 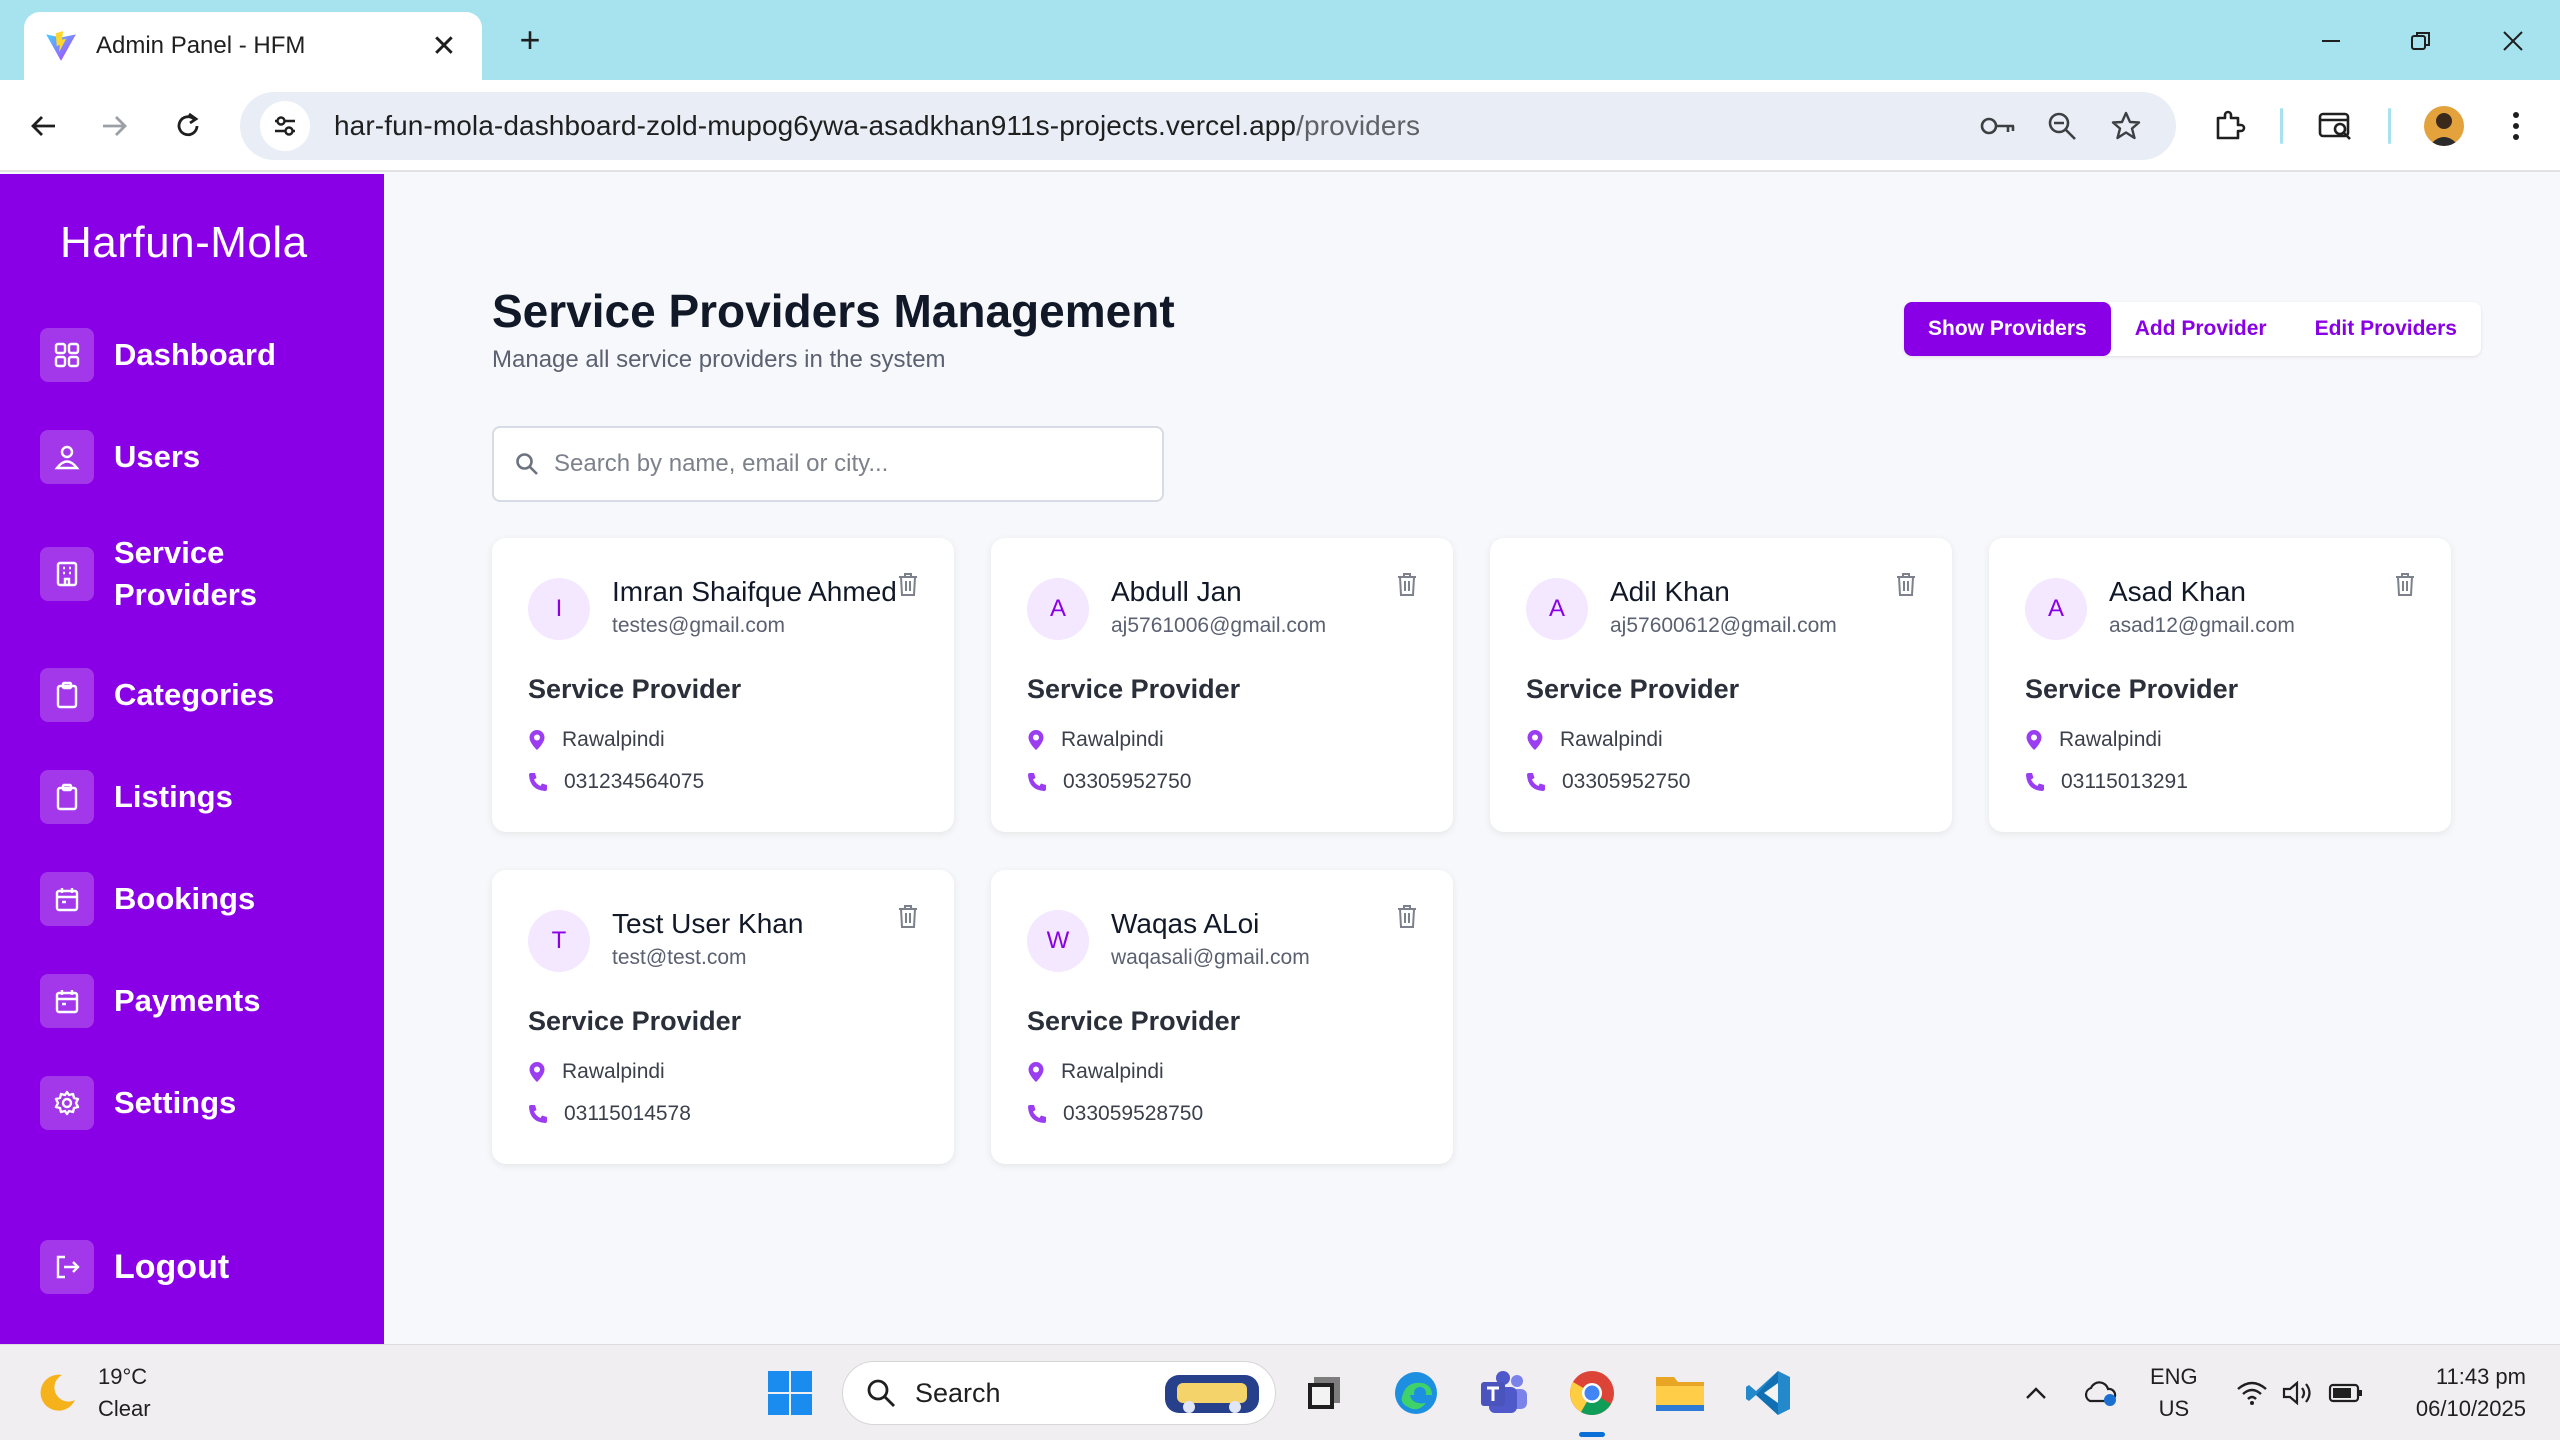 What do you see at coordinates (1324, 1393) in the screenshot?
I see `task-view-icon` at bounding box center [1324, 1393].